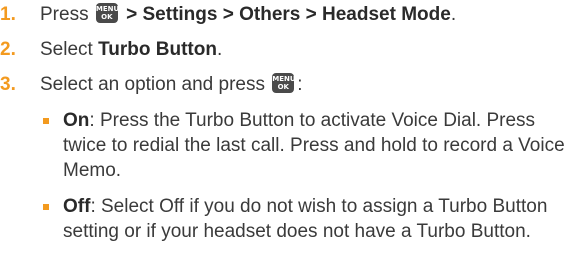 This screenshot has height=276, width=584. What do you see at coordinates (219, 49) in the screenshot?
I see `step-2-end: .` at bounding box center [219, 49].